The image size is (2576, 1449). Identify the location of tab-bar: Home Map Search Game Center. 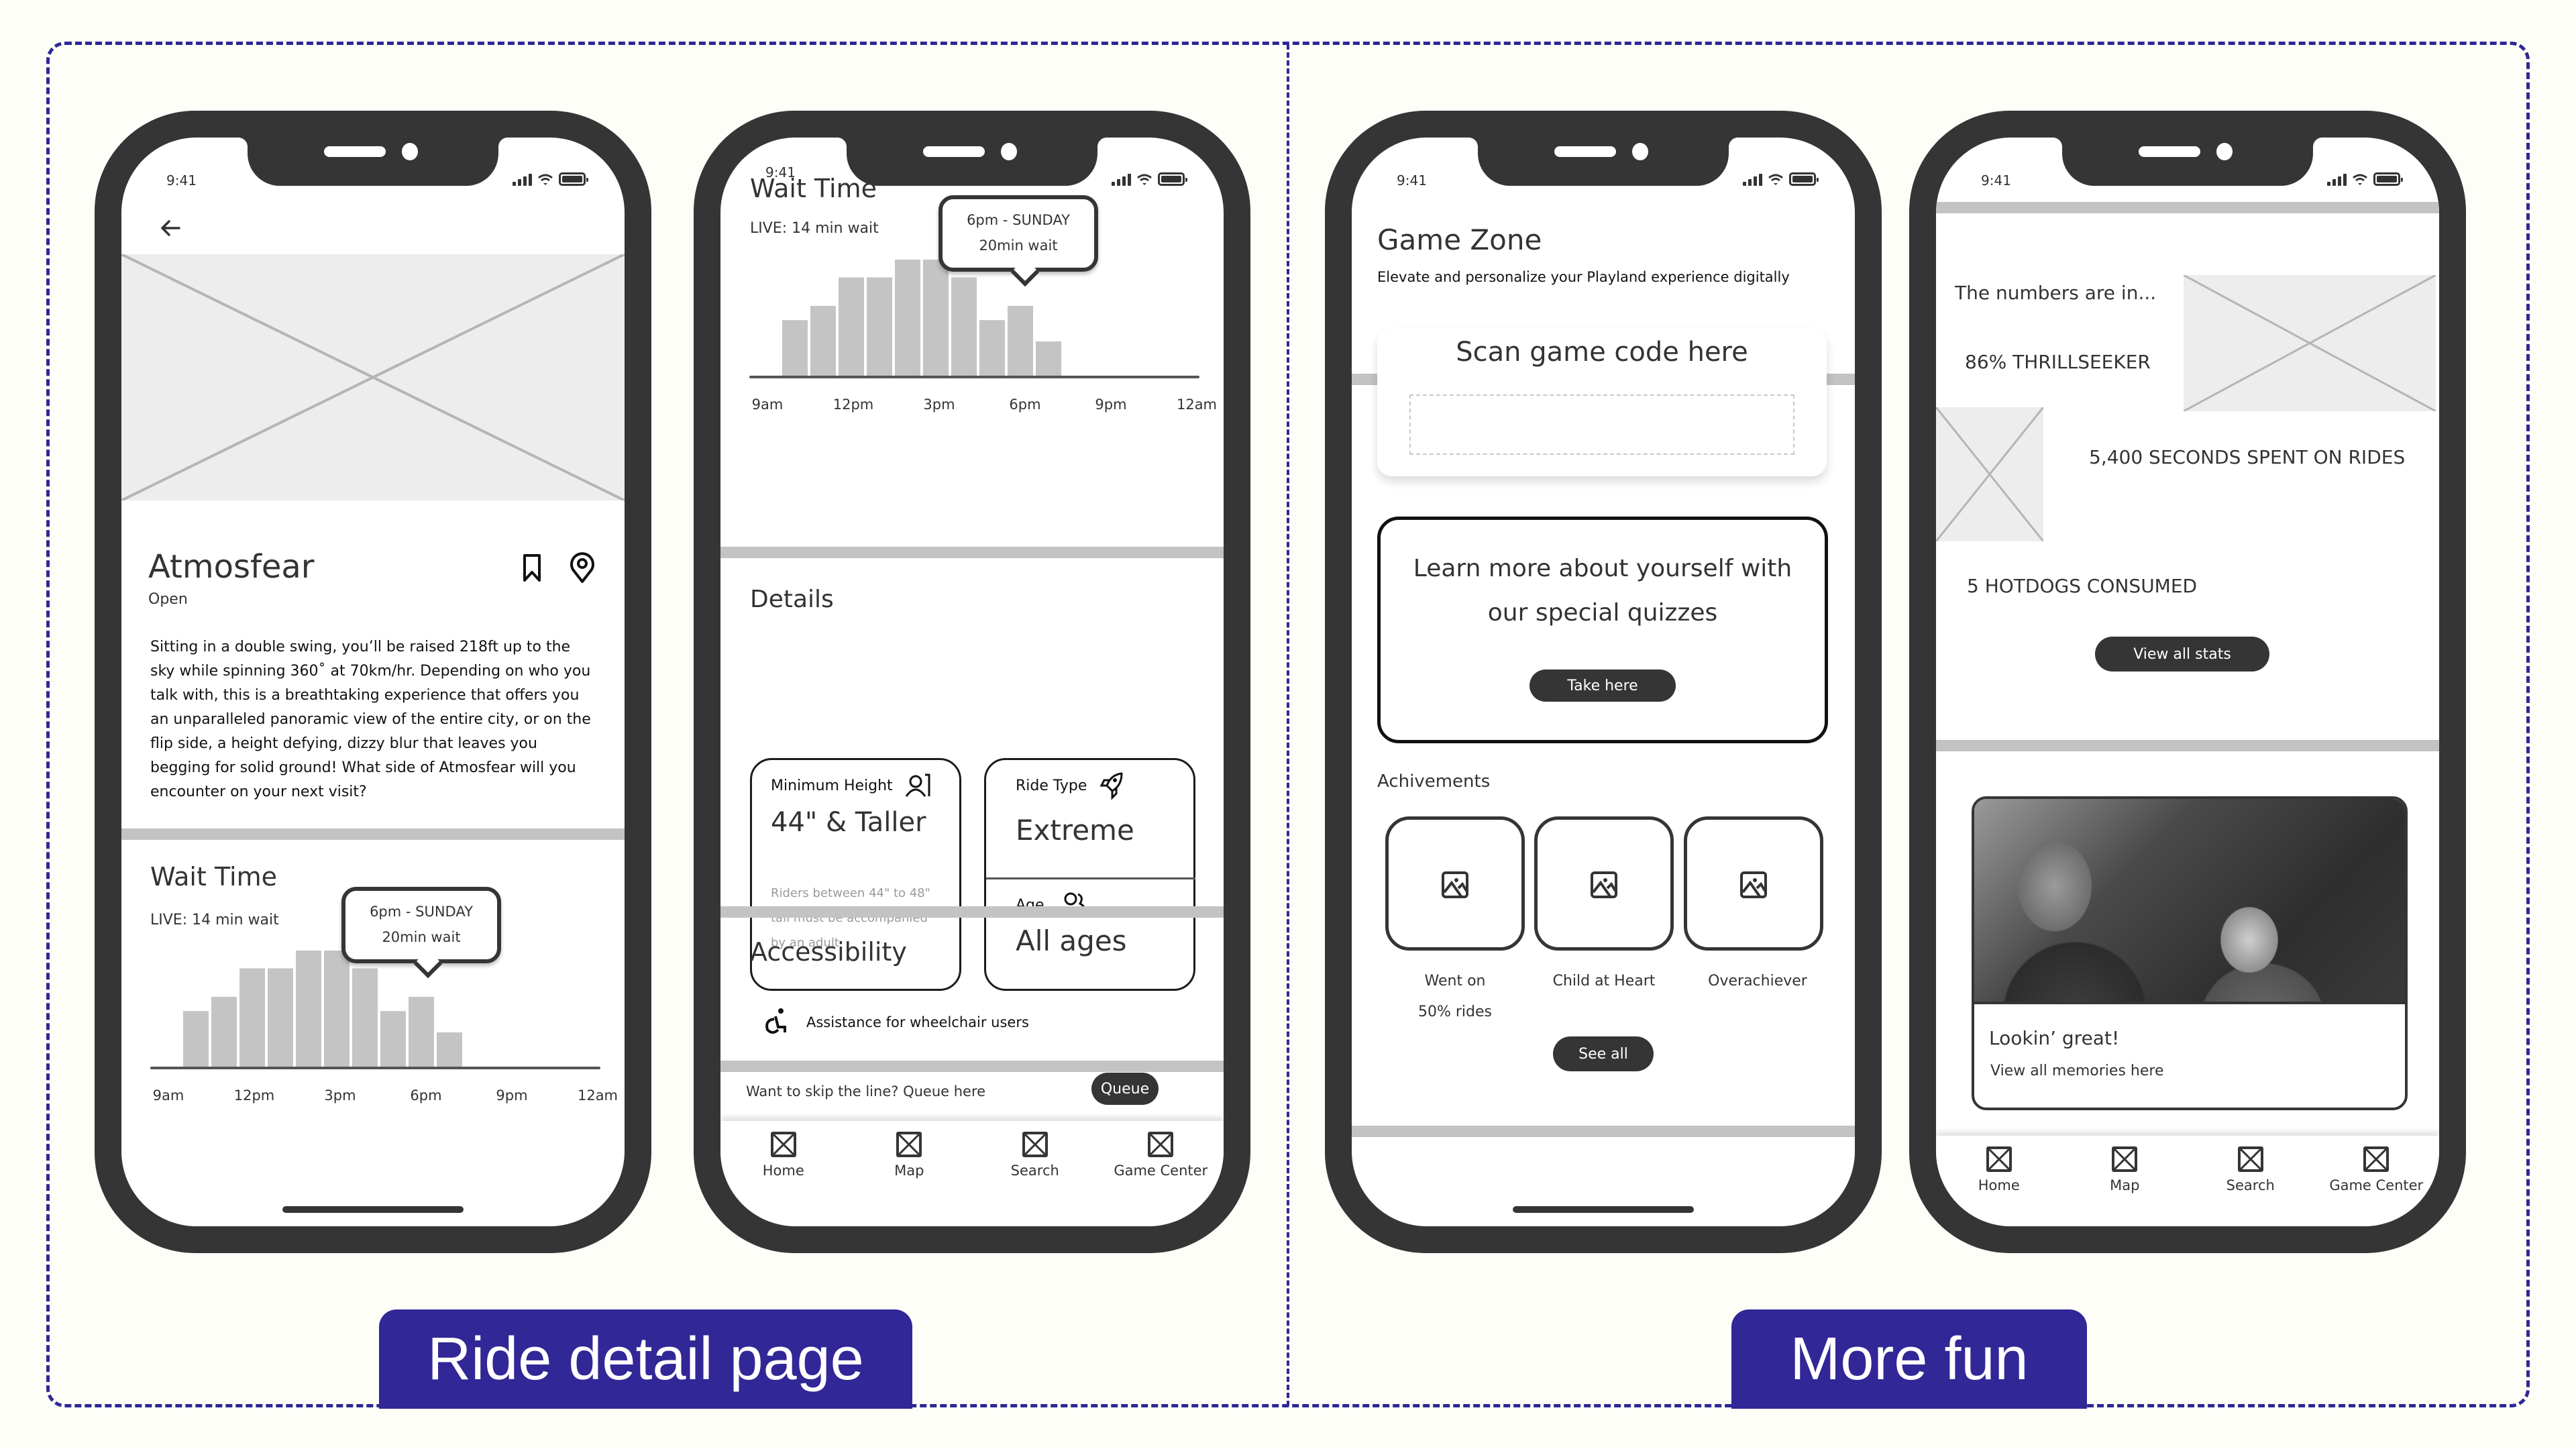
(2187, 1181).